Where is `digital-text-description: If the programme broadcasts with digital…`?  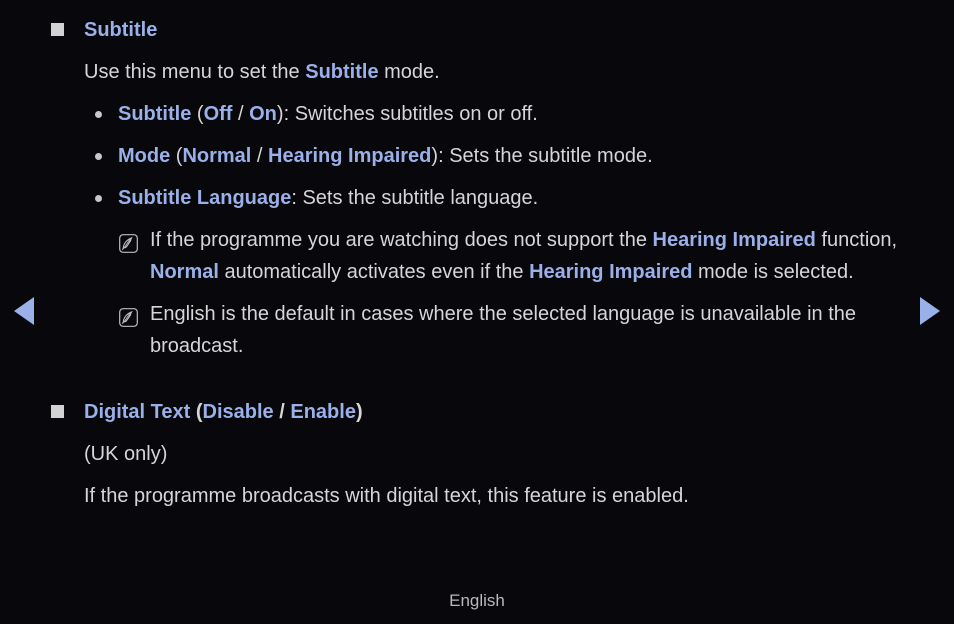
digital-text-description: If the programme broadcasts with digital… is located at coordinates (386, 496).